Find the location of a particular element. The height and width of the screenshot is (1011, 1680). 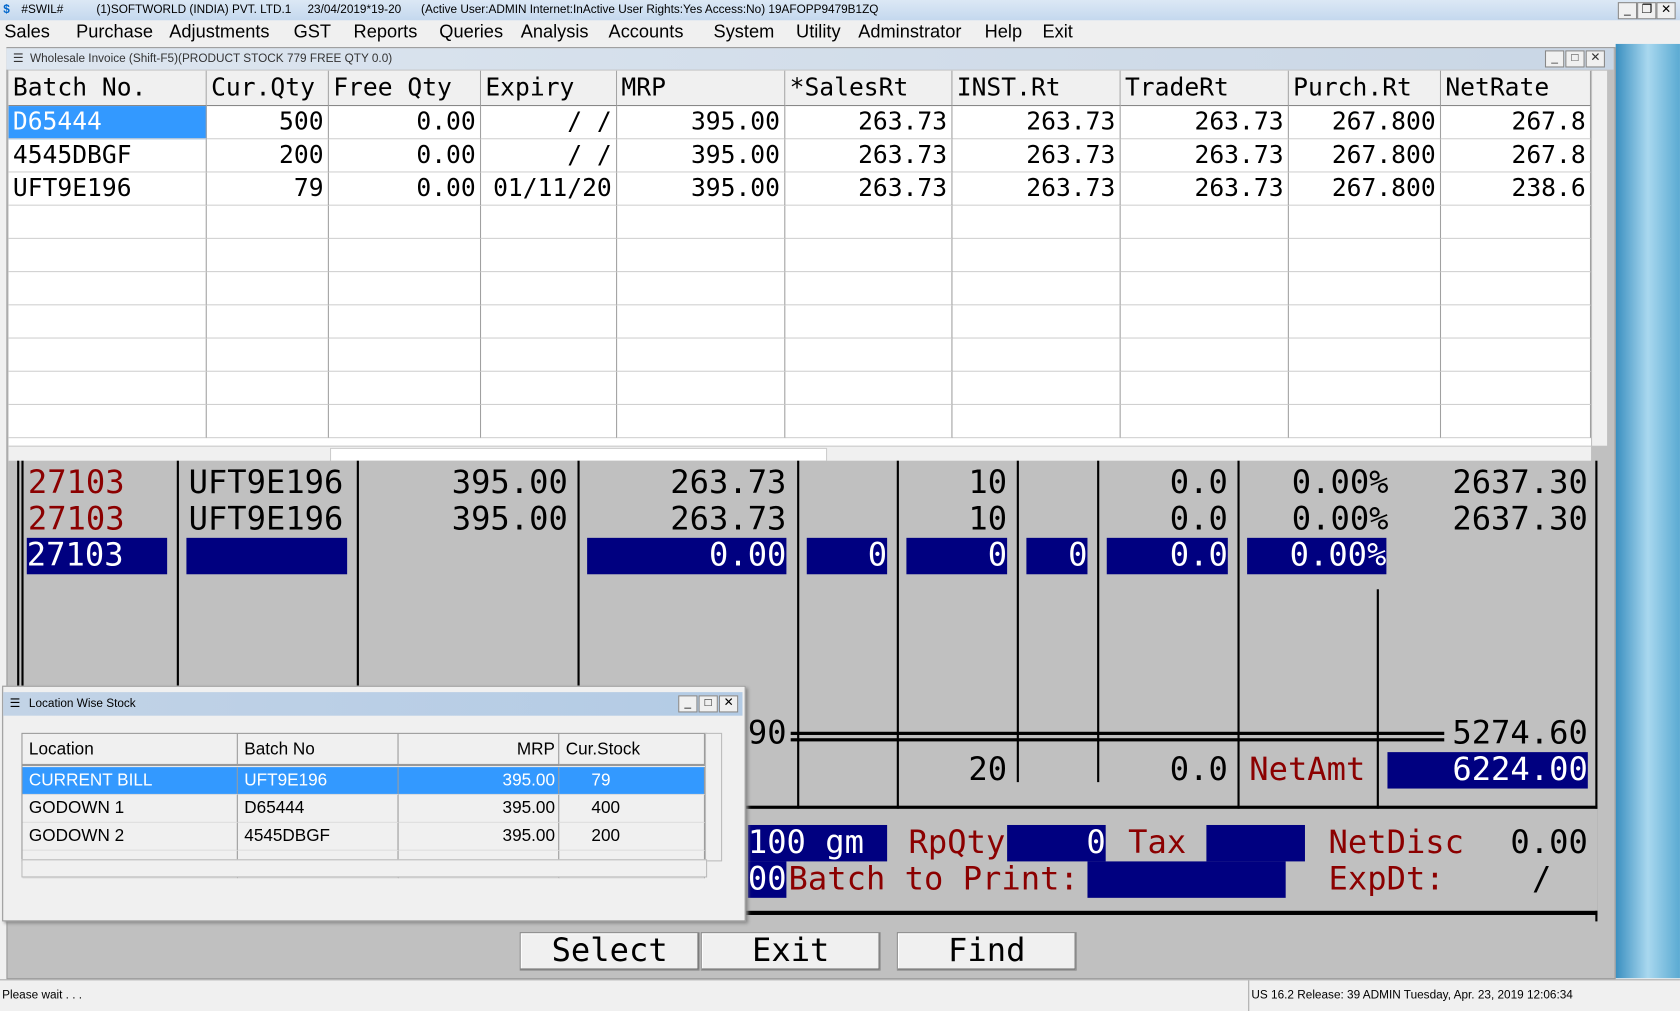

batch-grid-hscroll is located at coordinates (800, 453).